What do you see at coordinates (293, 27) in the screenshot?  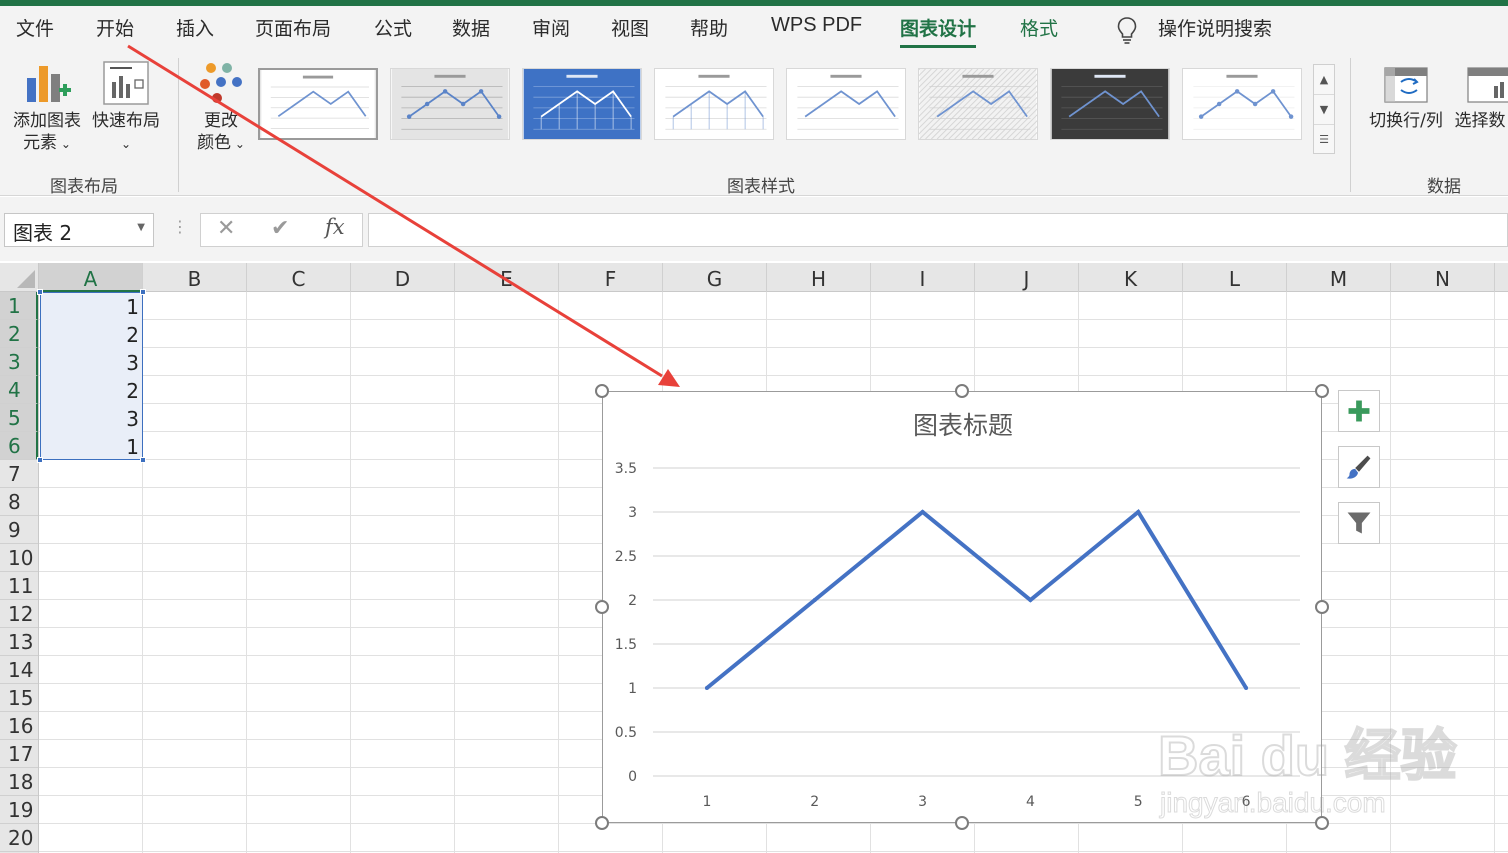 I see `tab-page-layout: 页面布局` at bounding box center [293, 27].